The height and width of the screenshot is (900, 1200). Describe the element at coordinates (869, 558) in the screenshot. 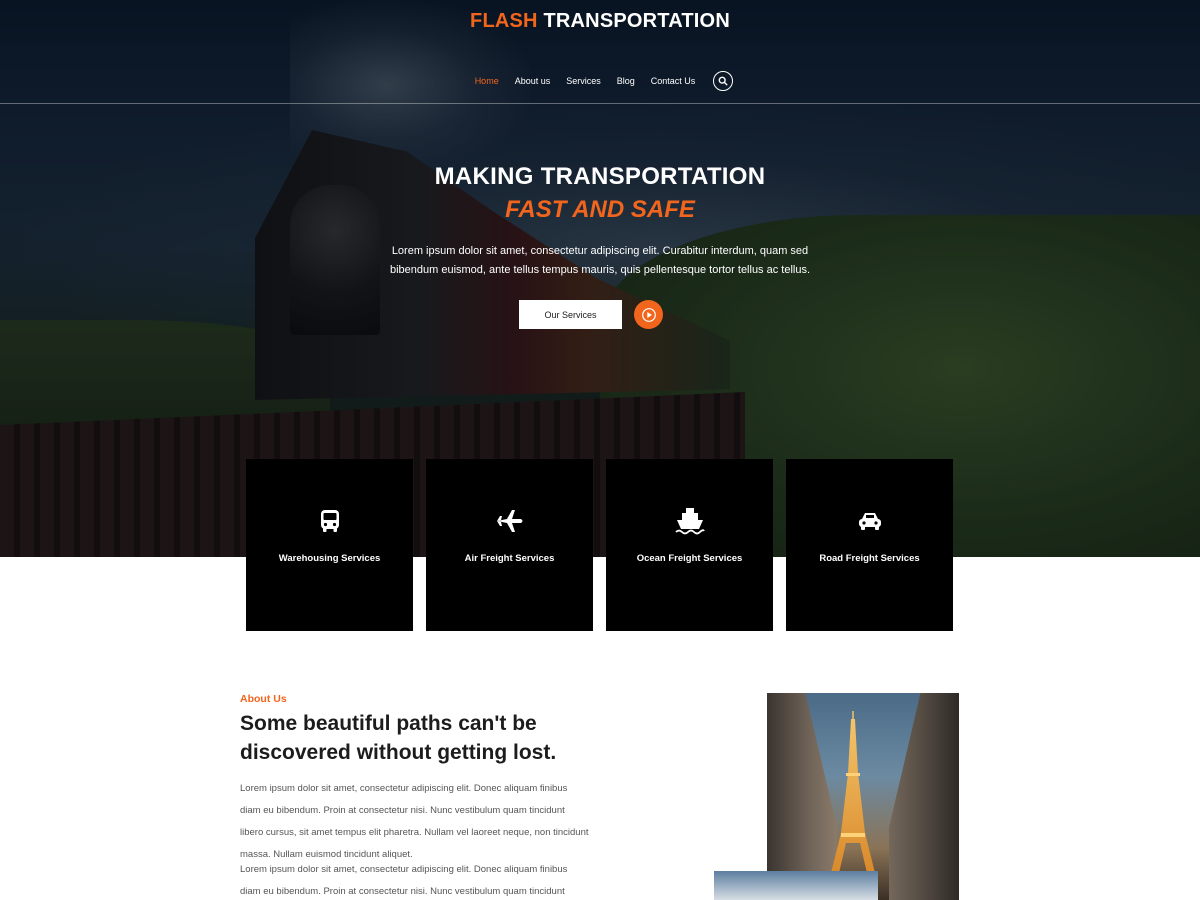

I see `service-title: Road Freight Services` at that location.